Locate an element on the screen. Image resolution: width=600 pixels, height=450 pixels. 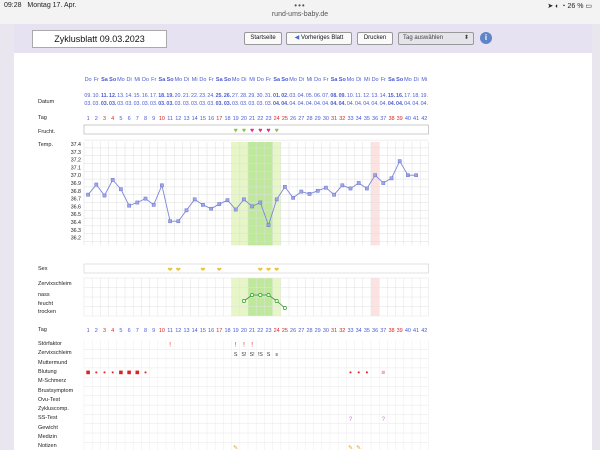
sex-label: Sex is located at coordinates (43, 269).